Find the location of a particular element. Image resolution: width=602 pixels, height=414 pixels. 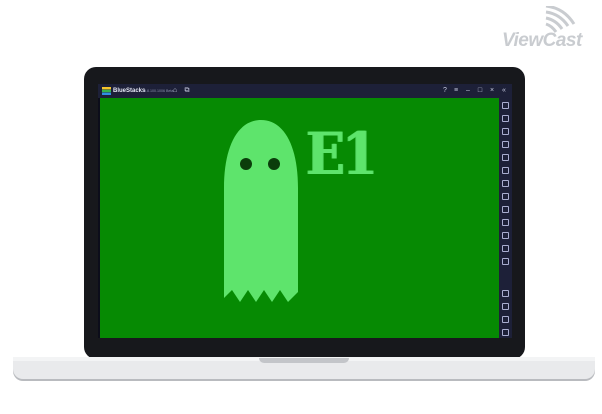

laptop-notch is located at coordinates (304, 360).